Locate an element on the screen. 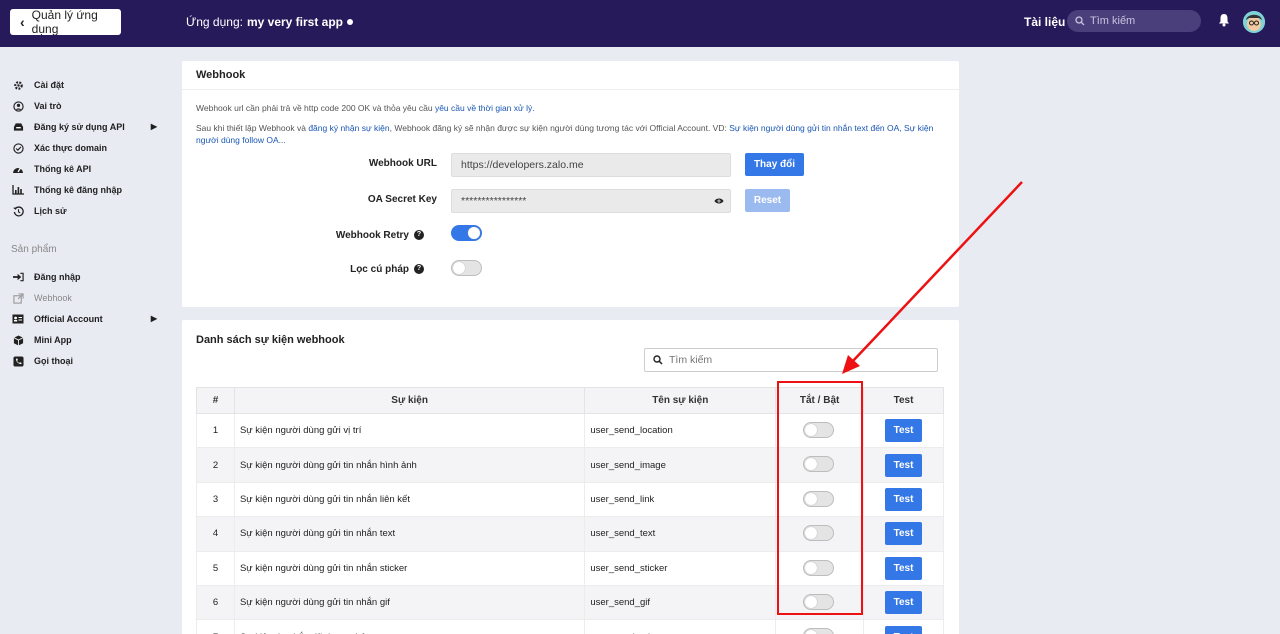 This screenshot has width=1280, height=634. avatar is located at coordinates (1254, 22).